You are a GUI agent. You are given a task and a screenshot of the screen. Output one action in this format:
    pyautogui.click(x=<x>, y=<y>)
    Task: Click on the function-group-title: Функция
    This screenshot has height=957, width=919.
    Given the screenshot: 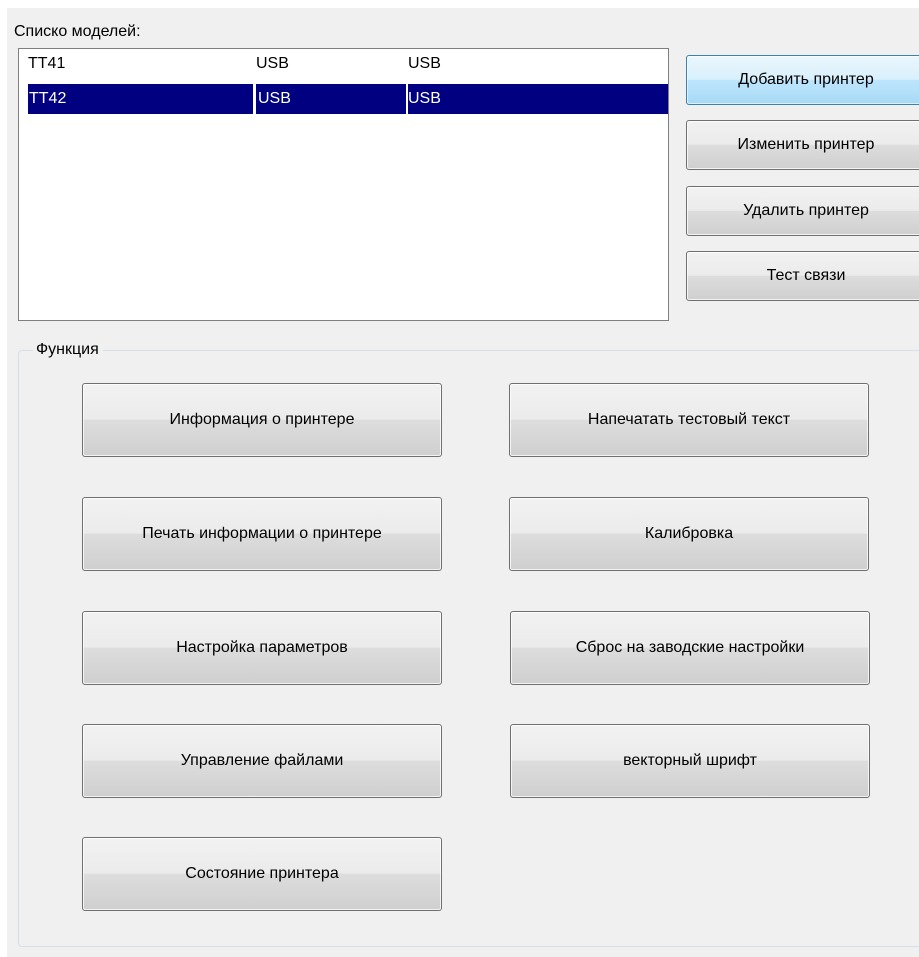 What is the action you would take?
    pyautogui.click(x=68, y=350)
    